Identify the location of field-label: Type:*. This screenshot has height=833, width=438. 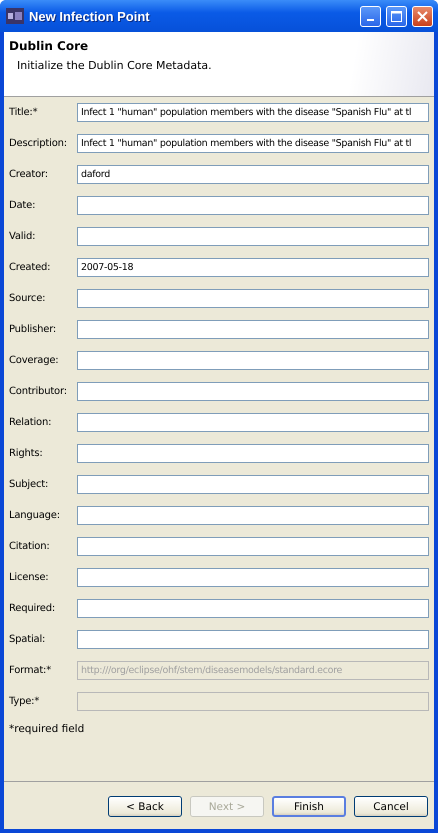
(24, 701).